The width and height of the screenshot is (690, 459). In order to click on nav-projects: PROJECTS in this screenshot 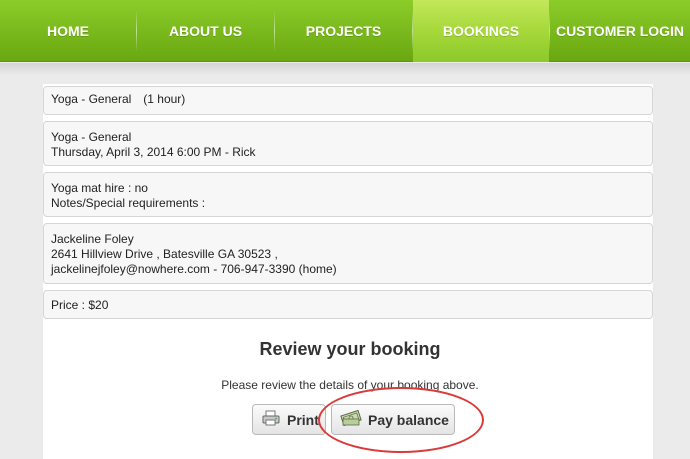, I will do `click(343, 31)`.